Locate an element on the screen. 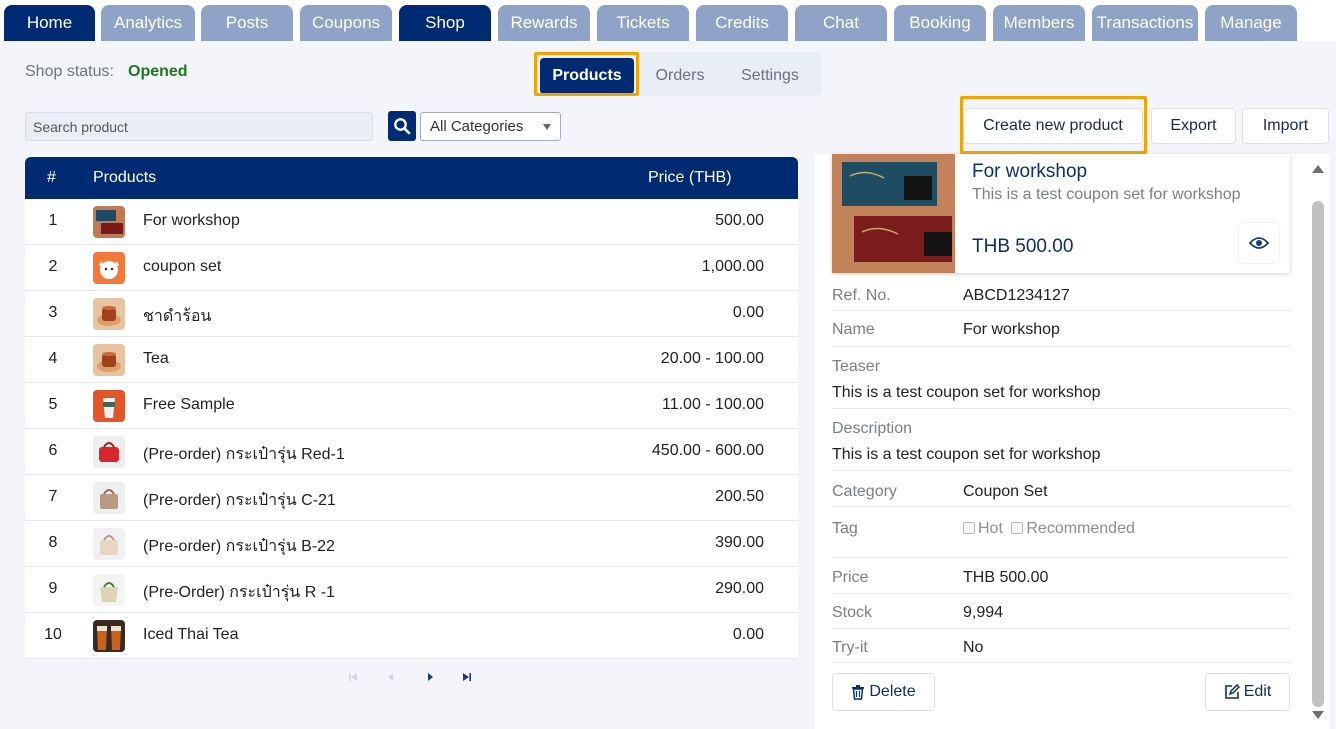 The width and height of the screenshot is (1336, 729). recommended-checkbox is located at coordinates (1017, 528).